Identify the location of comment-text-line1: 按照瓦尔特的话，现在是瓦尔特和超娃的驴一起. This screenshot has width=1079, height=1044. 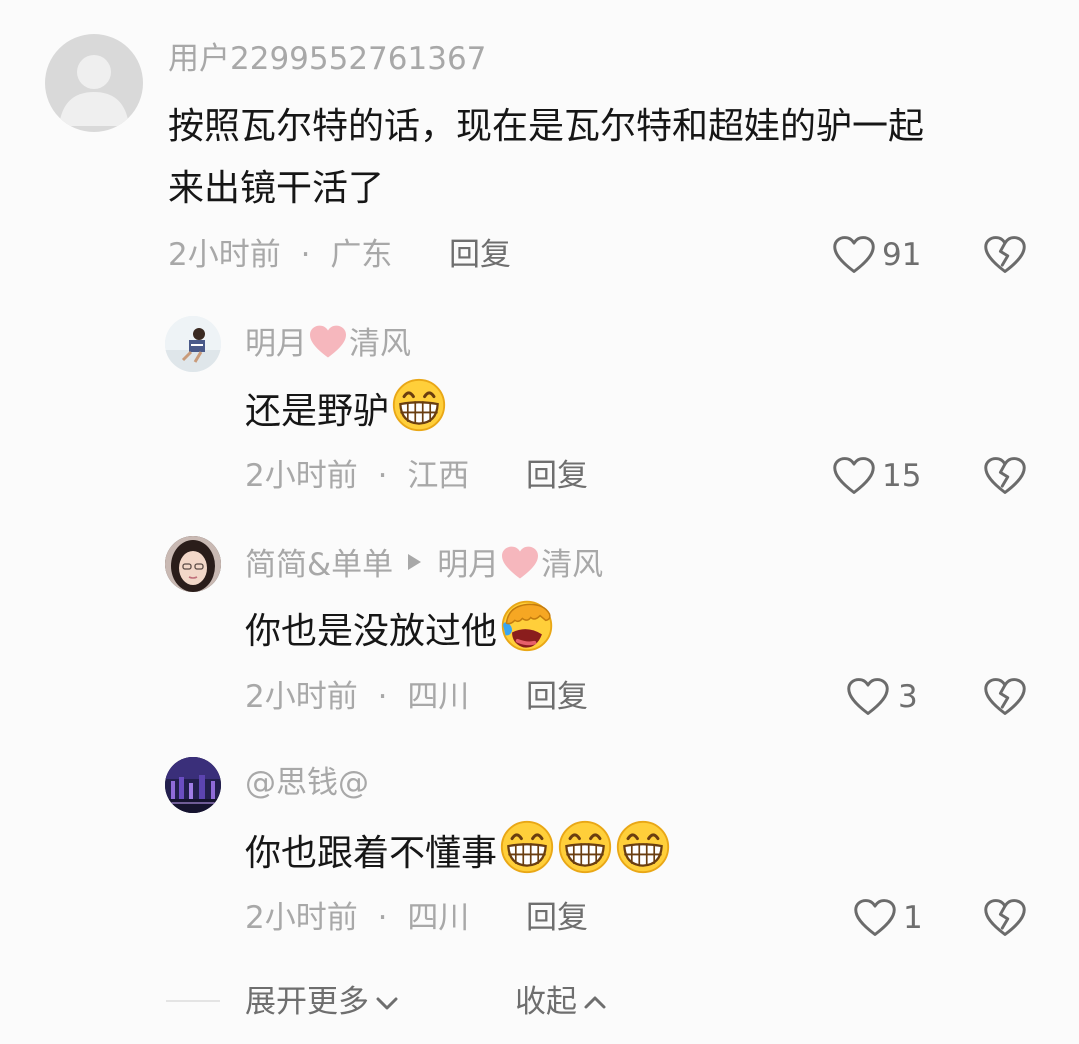
(546, 126).